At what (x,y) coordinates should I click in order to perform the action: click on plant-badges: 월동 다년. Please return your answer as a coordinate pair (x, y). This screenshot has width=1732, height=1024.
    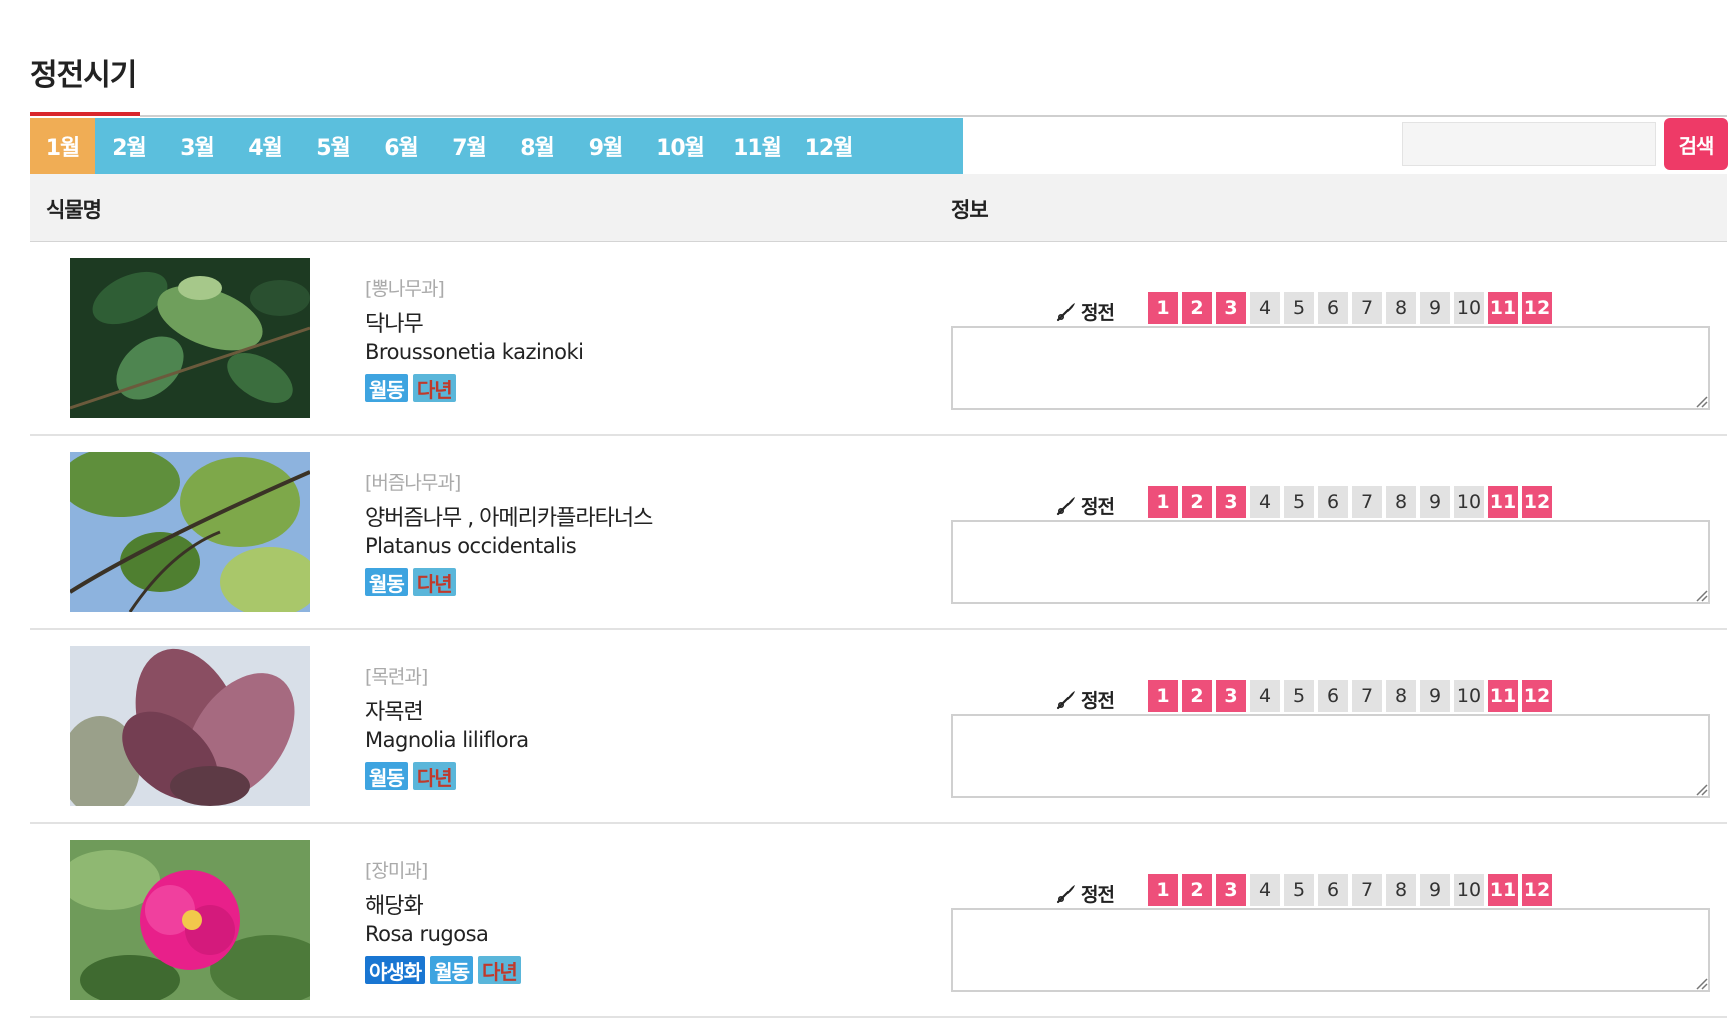
    Looking at the image, I should click on (410, 388).